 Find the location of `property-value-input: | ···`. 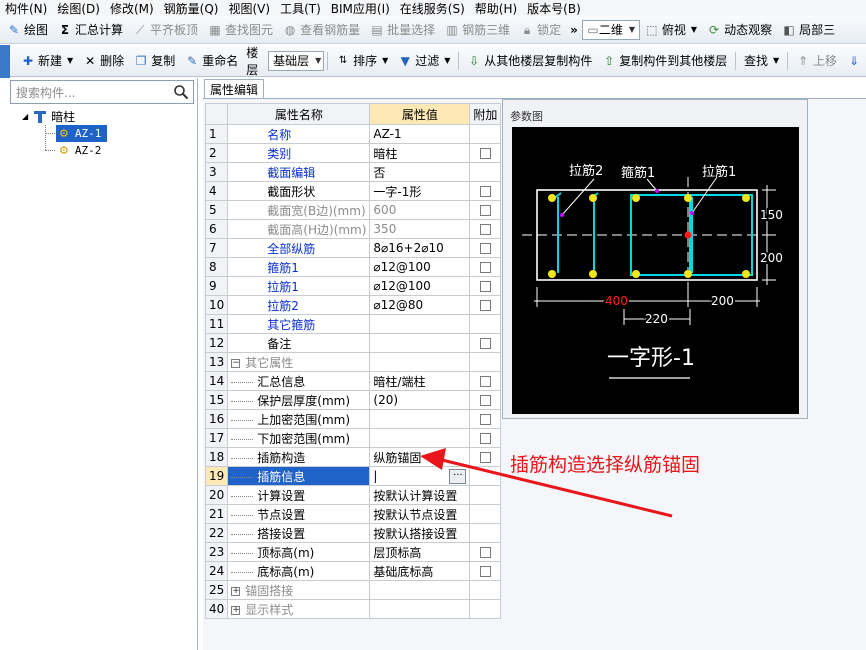

property-value-input: | ··· is located at coordinates (420, 476).